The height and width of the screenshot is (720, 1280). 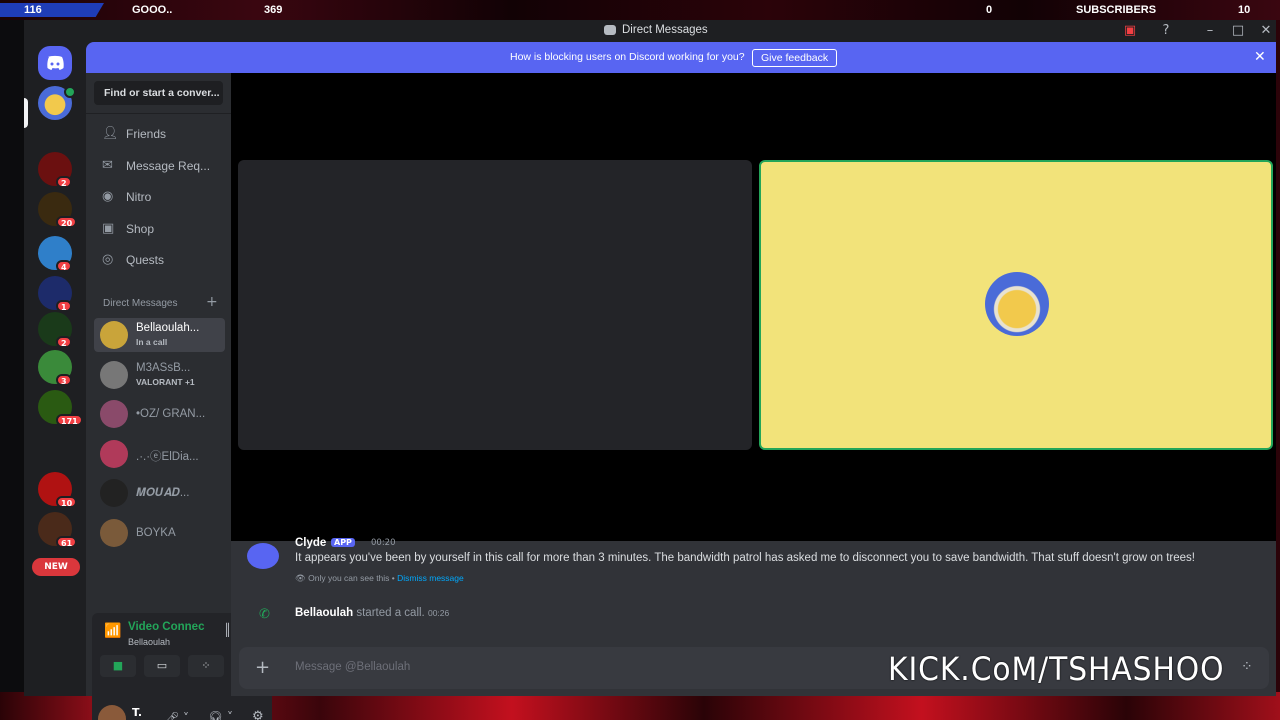 I want to click on mention-badge: 1, so click(x=64, y=306).